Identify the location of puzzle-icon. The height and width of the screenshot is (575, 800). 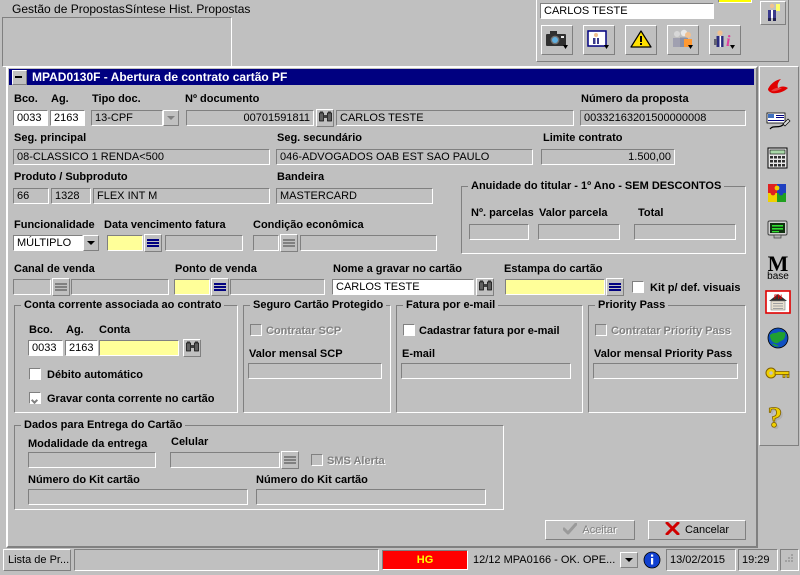
(778, 195).